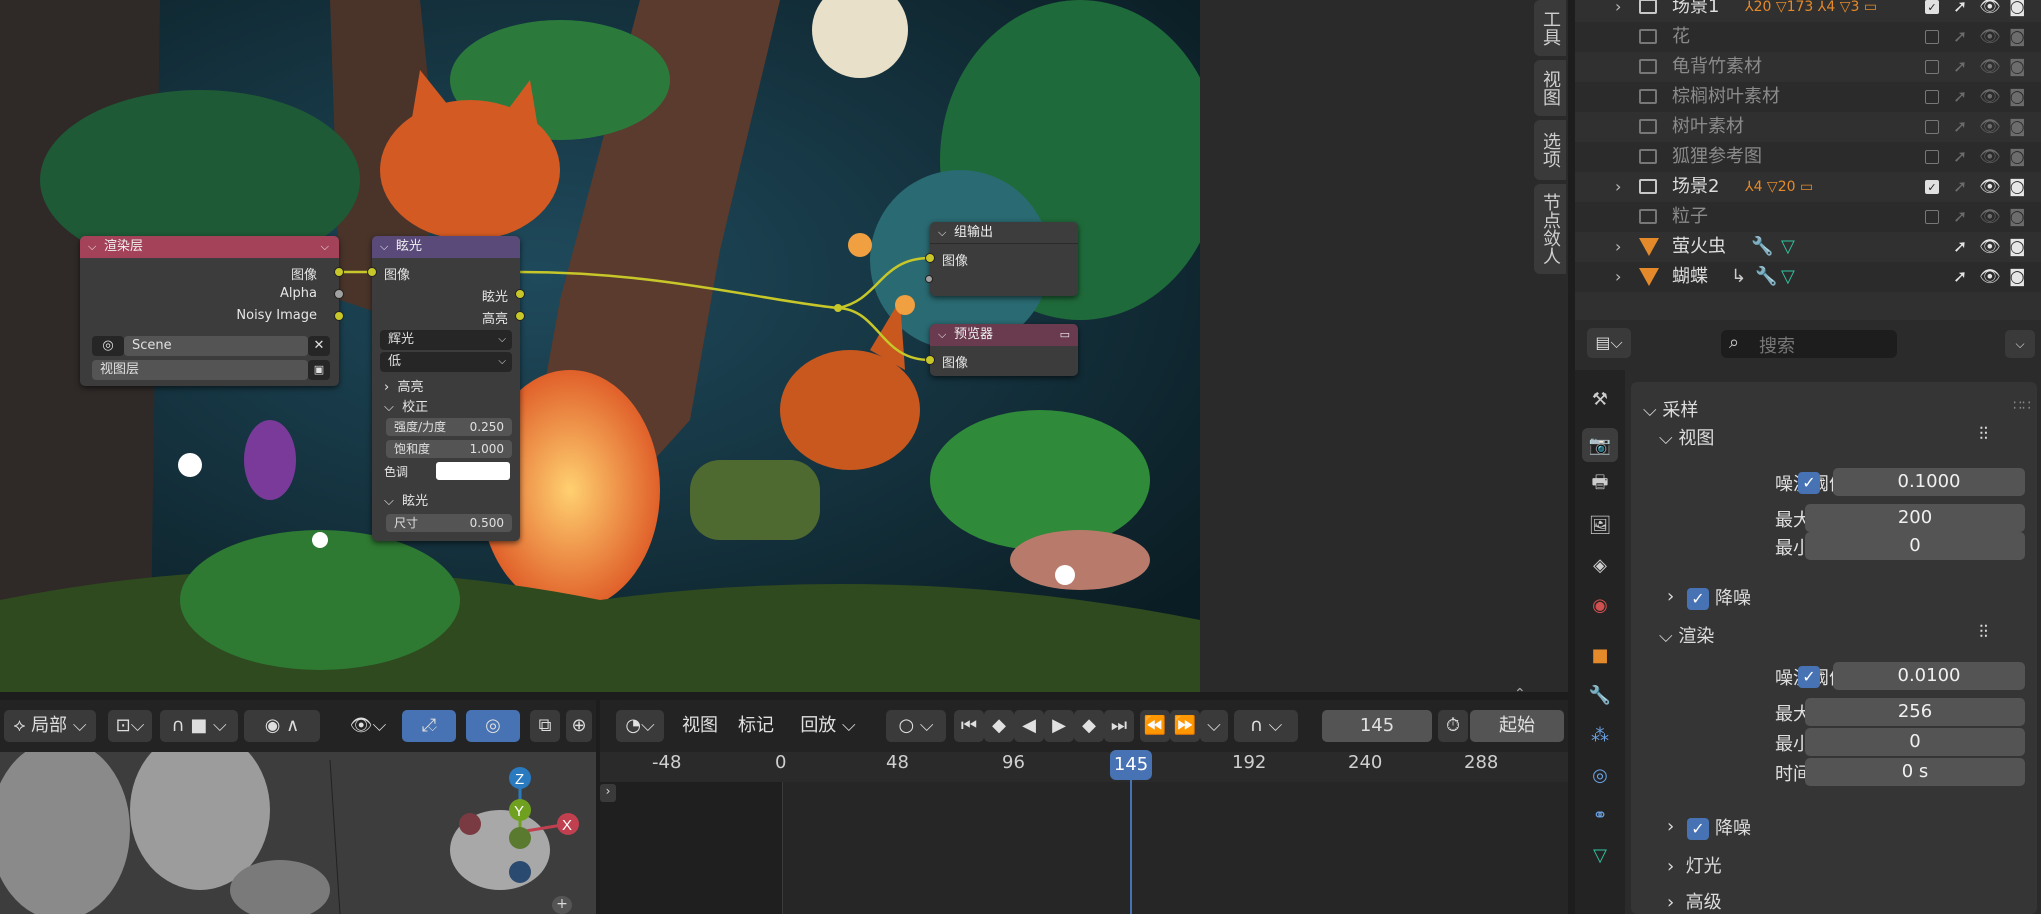 The image size is (2041, 914). Describe the element at coordinates (545, 726) in the screenshot. I see `xray-toggle: ⧉` at that location.